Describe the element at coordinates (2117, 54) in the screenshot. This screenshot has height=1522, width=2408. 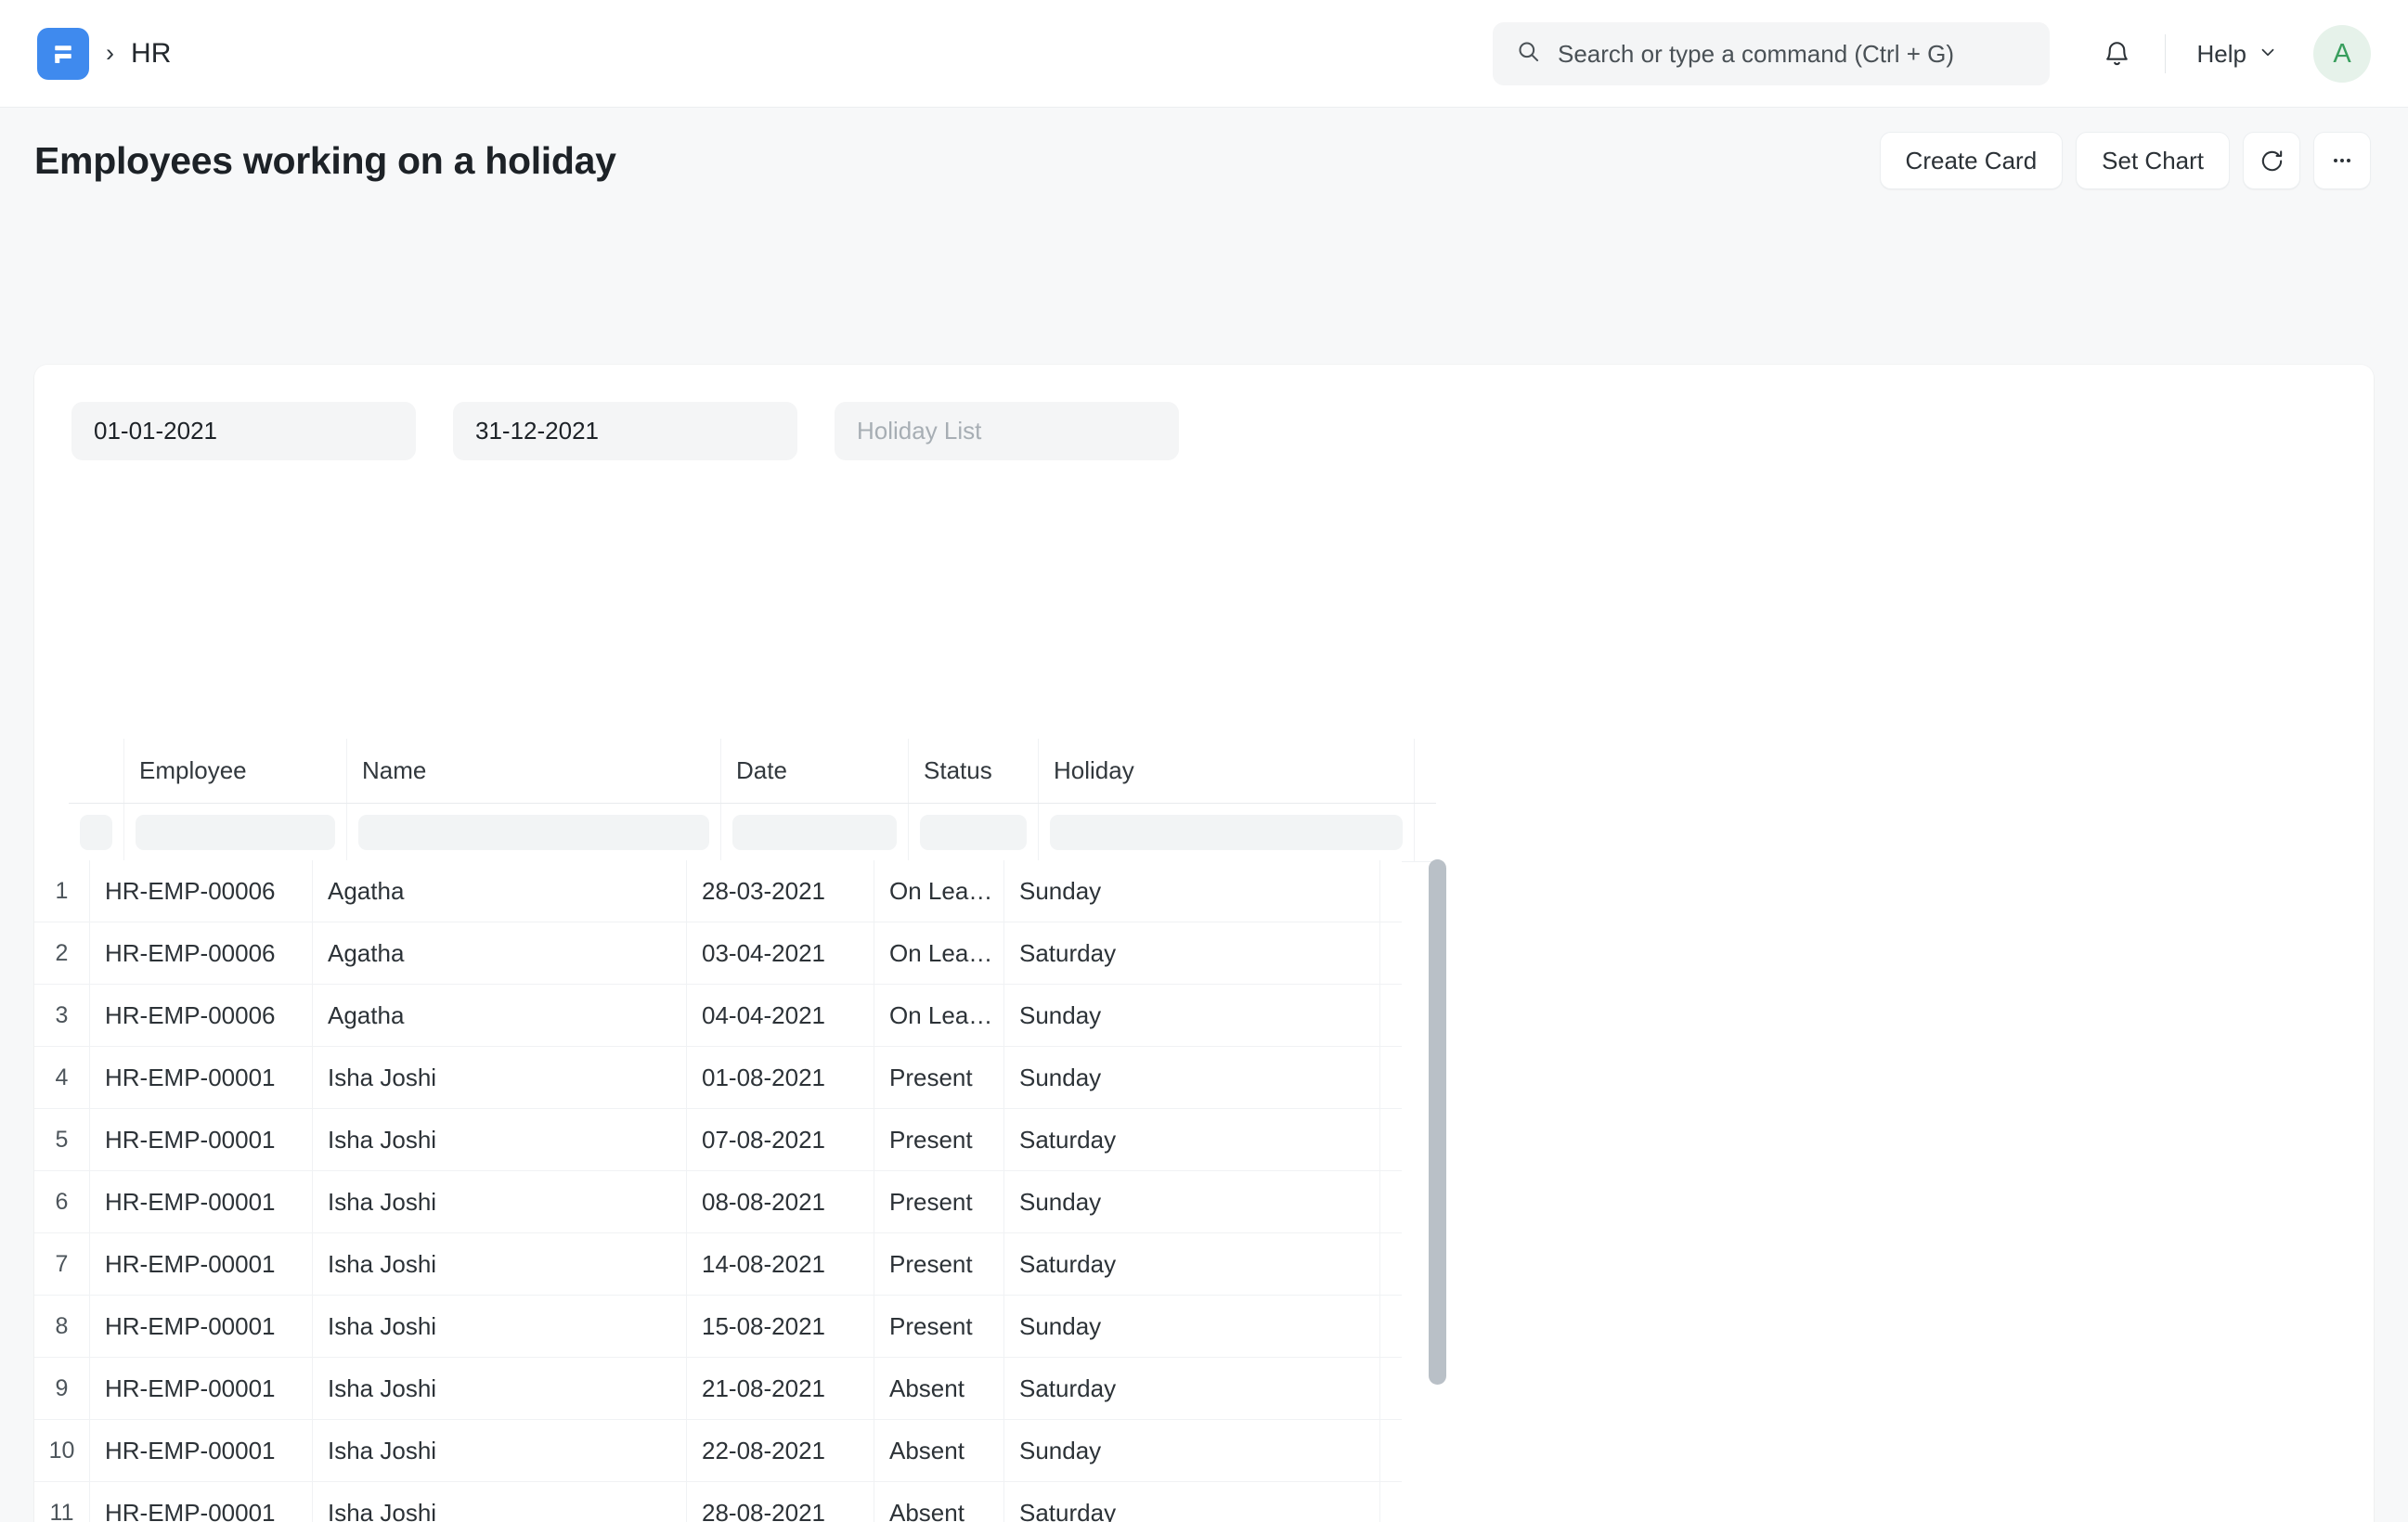
I see `bell-icon` at that location.